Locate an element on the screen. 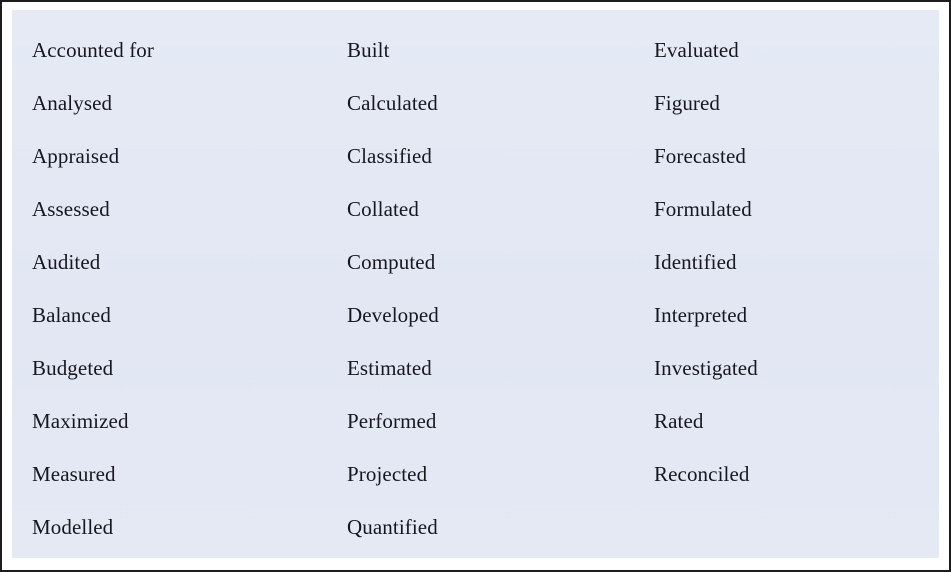 The image size is (951, 572). verb-item: Figured is located at coordinates (687, 103).